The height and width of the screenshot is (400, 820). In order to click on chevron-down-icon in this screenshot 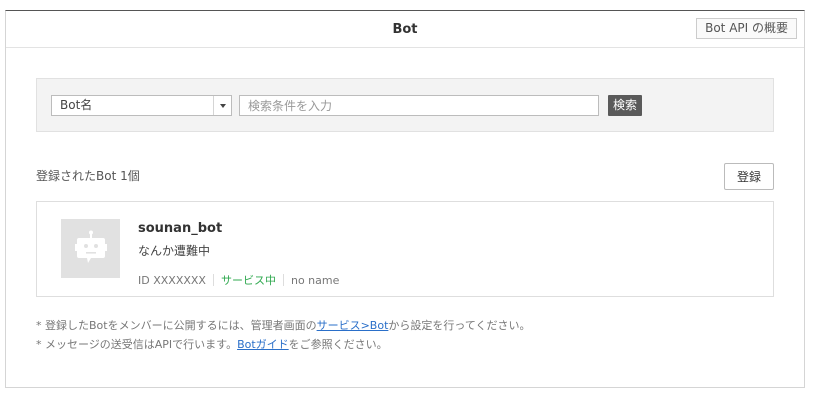, I will do `click(222, 105)`.